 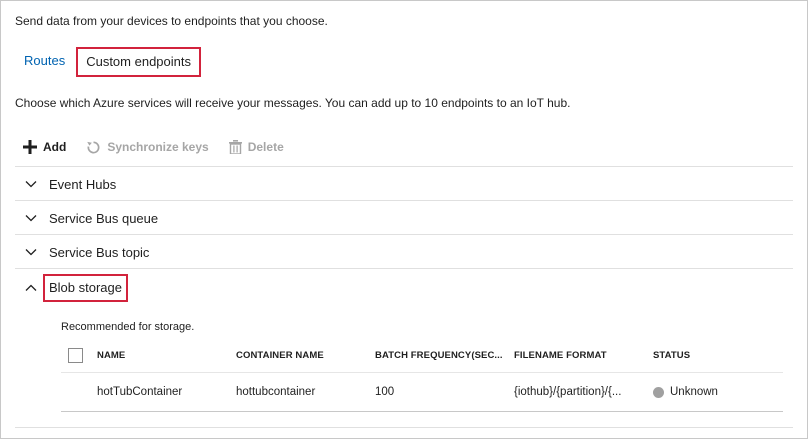 I want to click on add-button-label: Add, so click(x=55, y=147).